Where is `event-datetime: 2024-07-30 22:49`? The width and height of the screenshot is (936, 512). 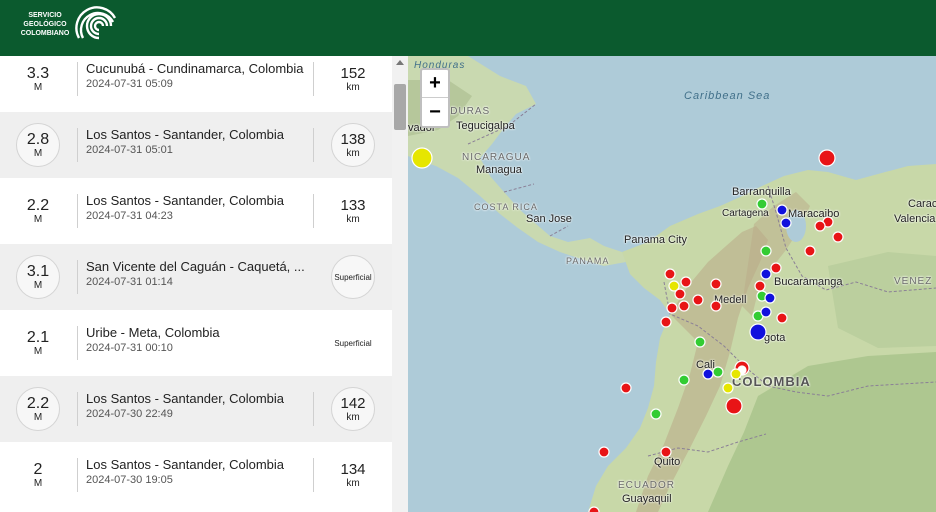 event-datetime: 2024-07-30 22:49 is located at coordinates (129, 414).